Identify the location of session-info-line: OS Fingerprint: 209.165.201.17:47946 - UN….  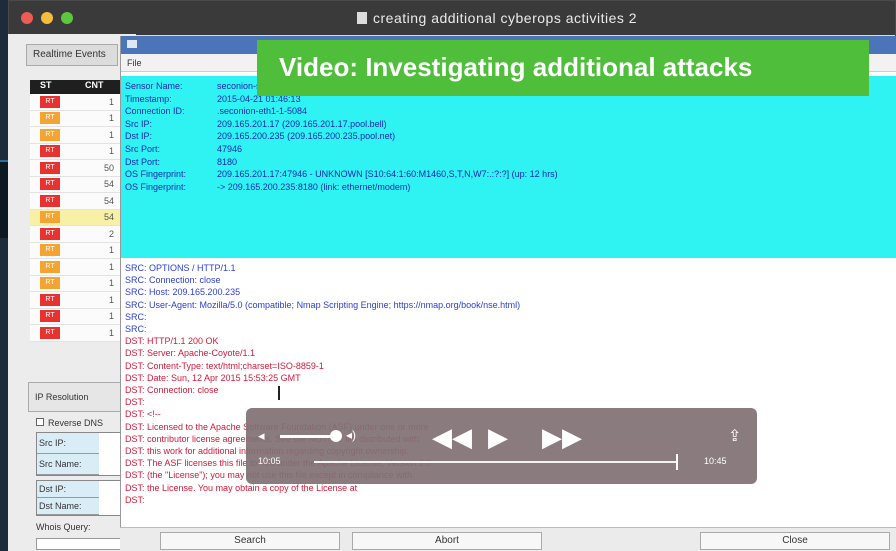
(508, 174).